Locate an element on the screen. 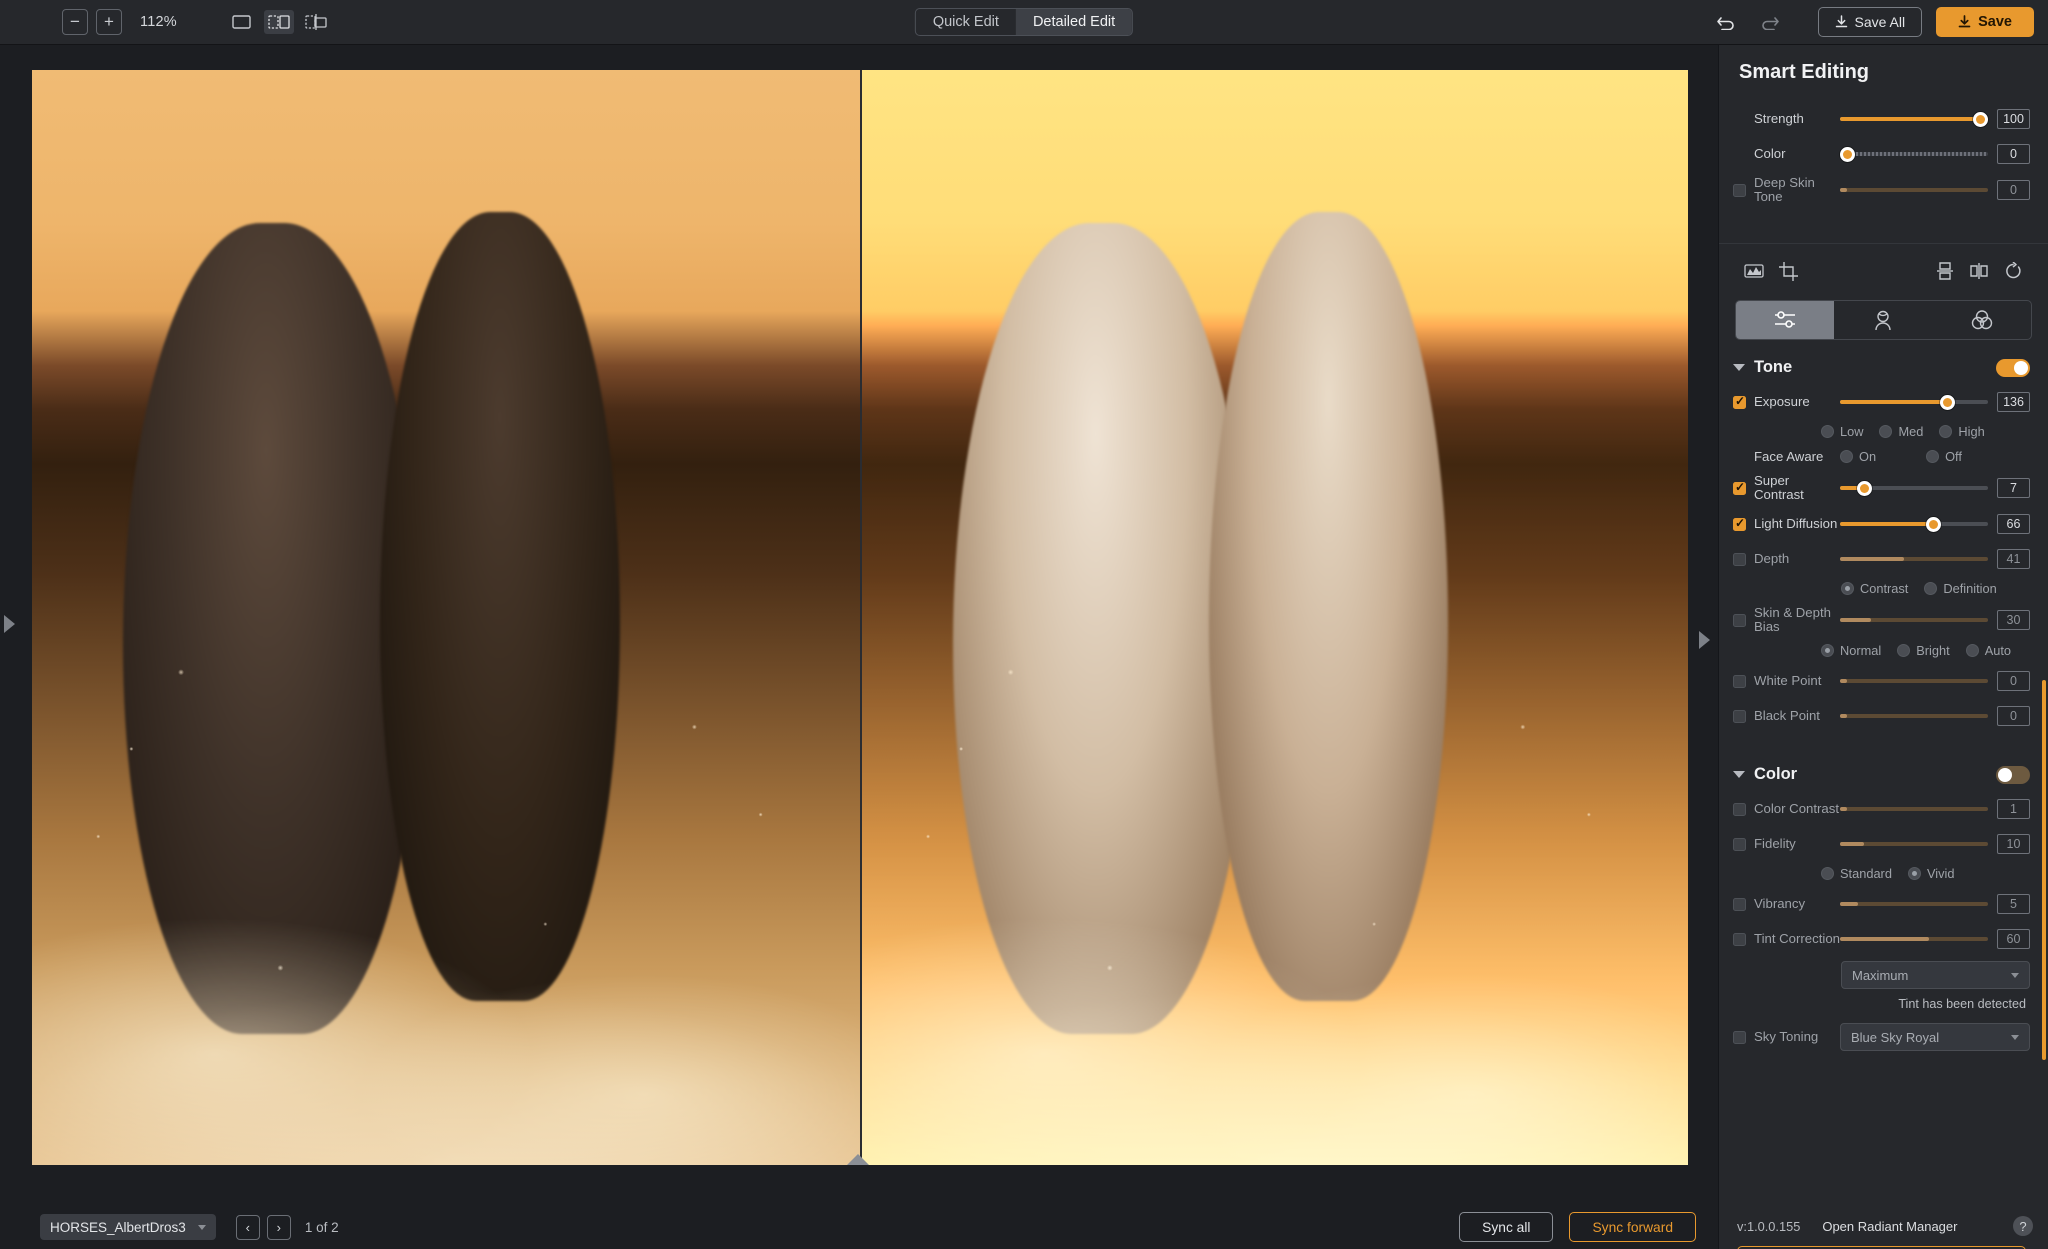 This screenshot has height=1249, width=2048. save-button: Save is located at coordinates (1985, 22).